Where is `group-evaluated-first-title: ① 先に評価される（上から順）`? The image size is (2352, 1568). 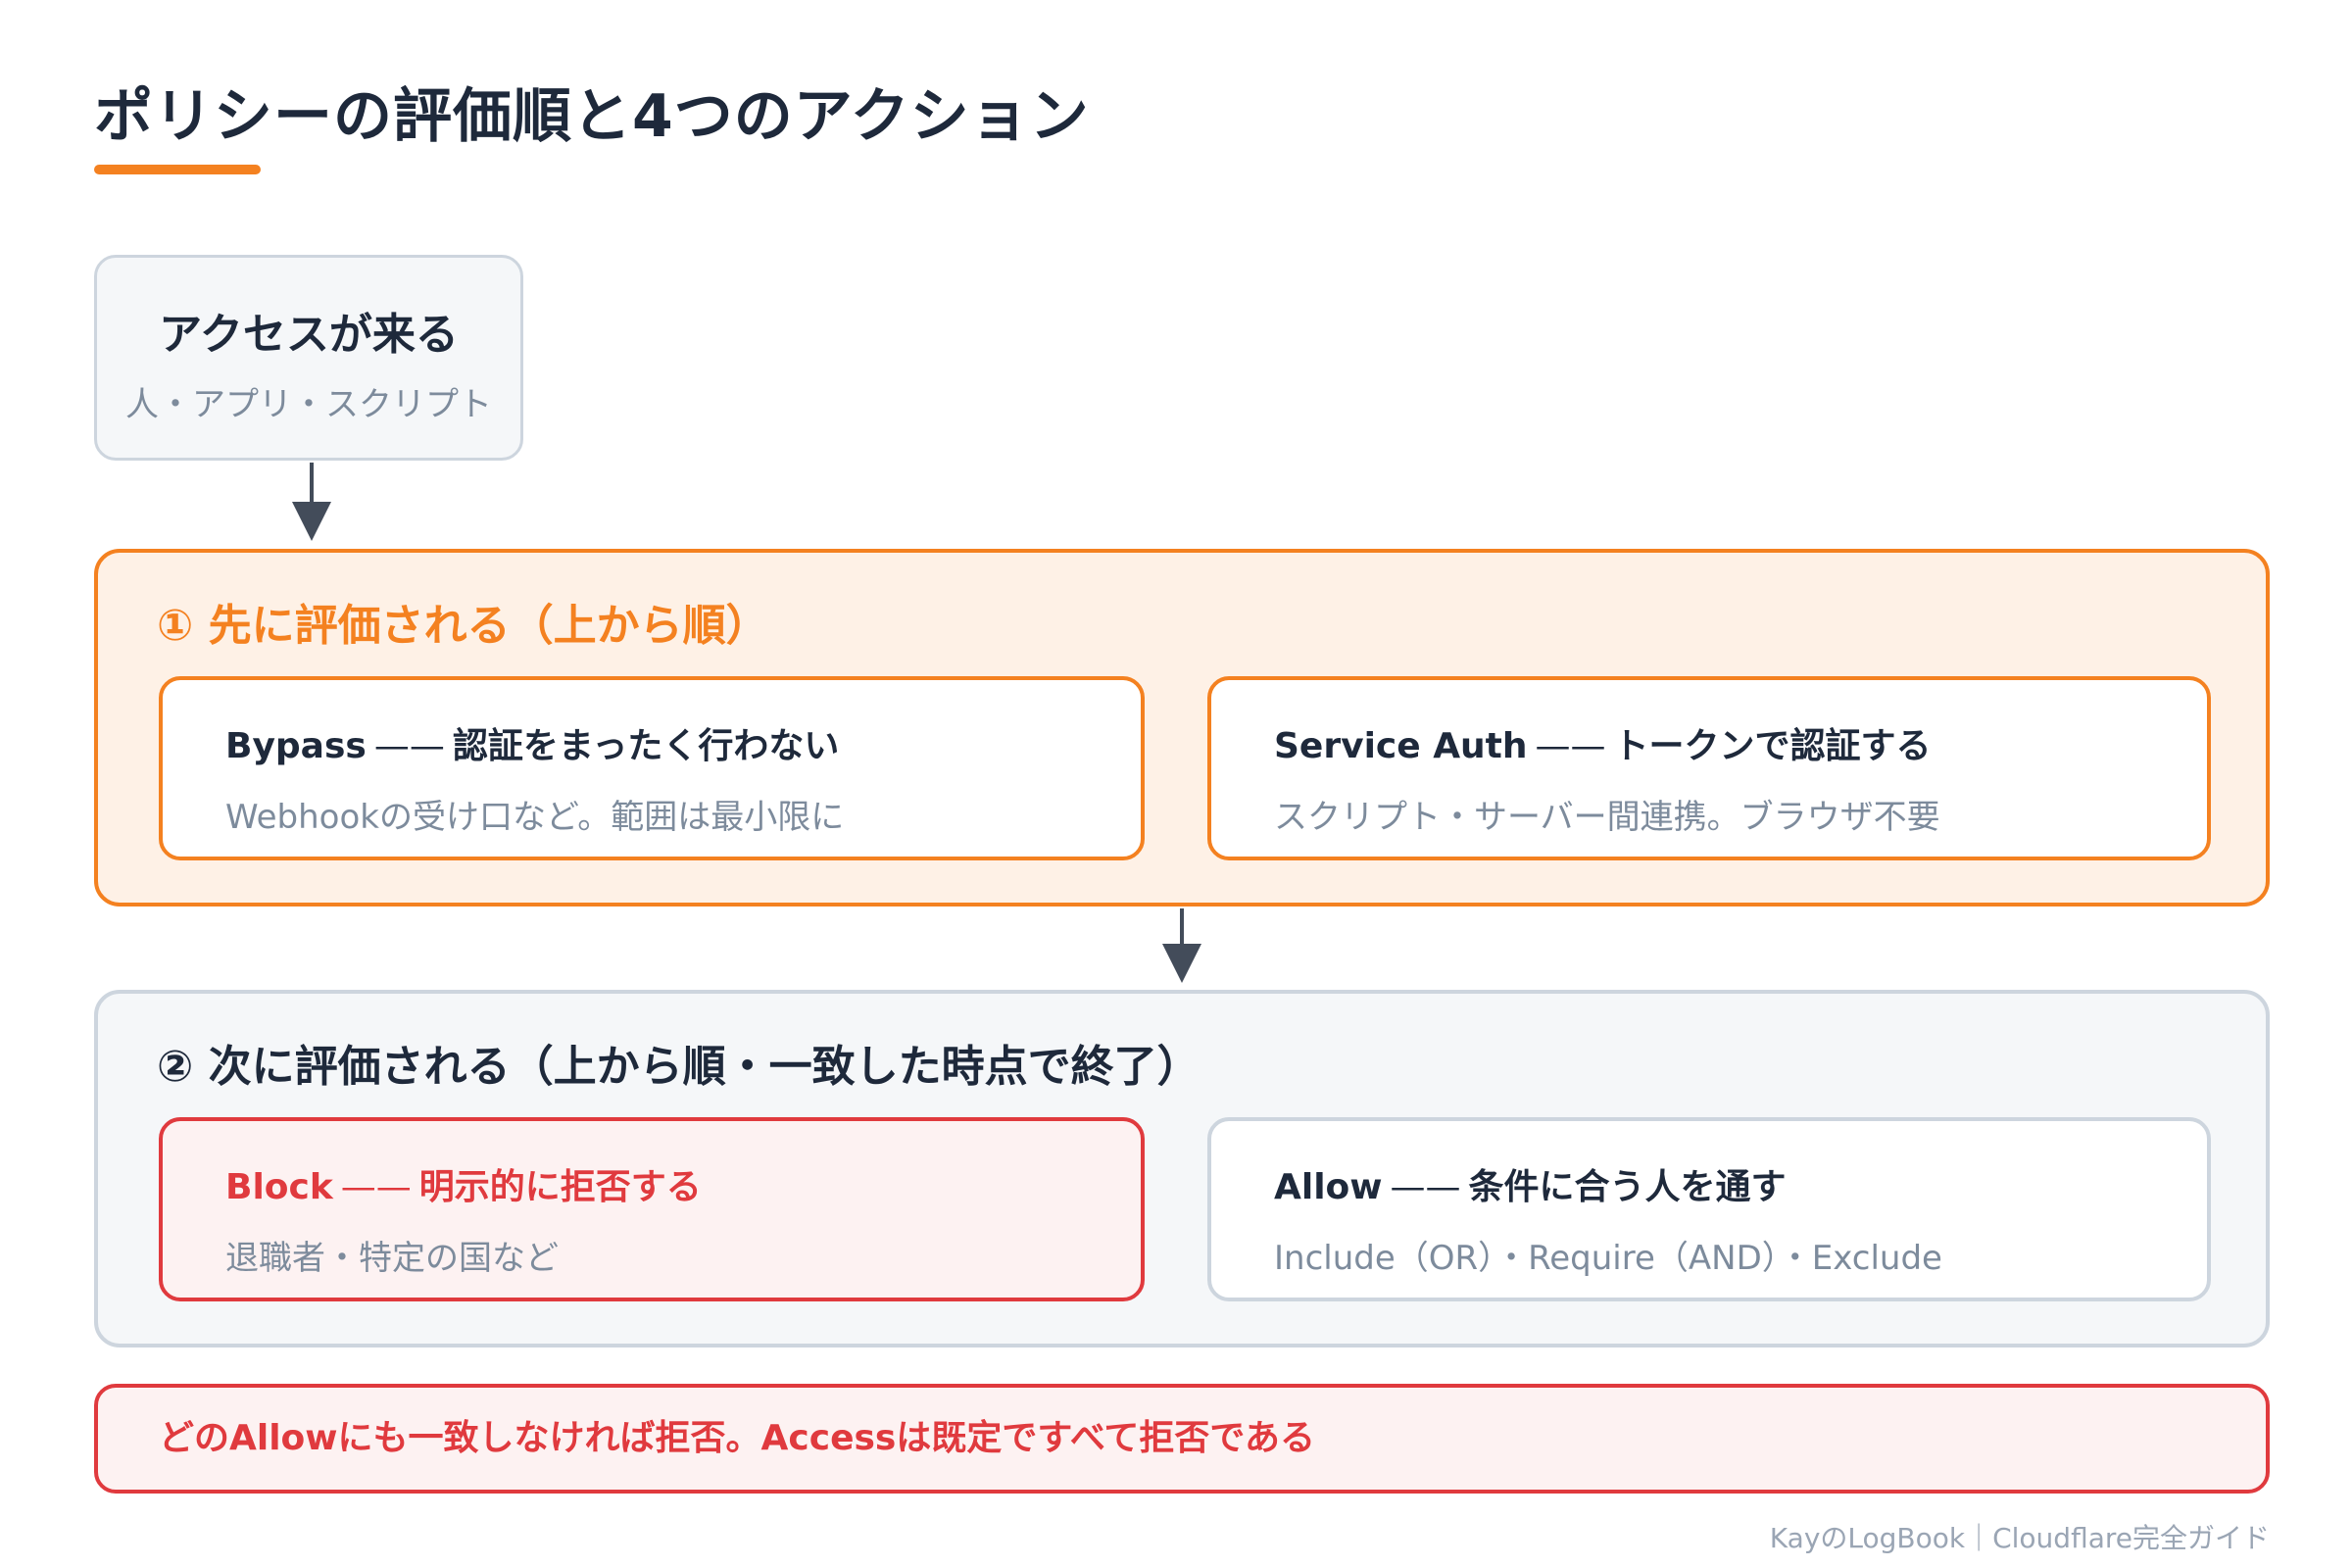
group-evaluated-first-title: ① 先に評価される（上から順） is located at coordinates (463, 626).